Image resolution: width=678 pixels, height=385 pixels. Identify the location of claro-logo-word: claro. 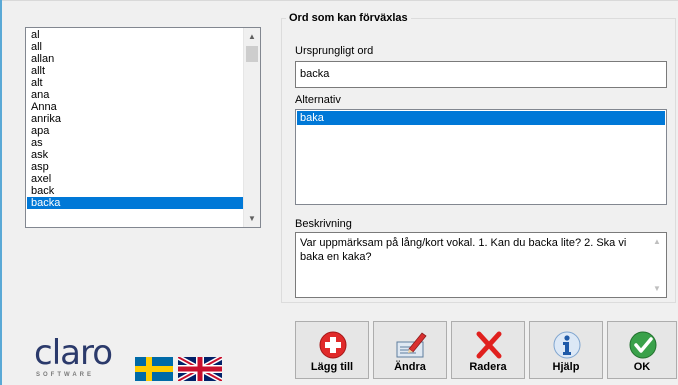
(73, 353).